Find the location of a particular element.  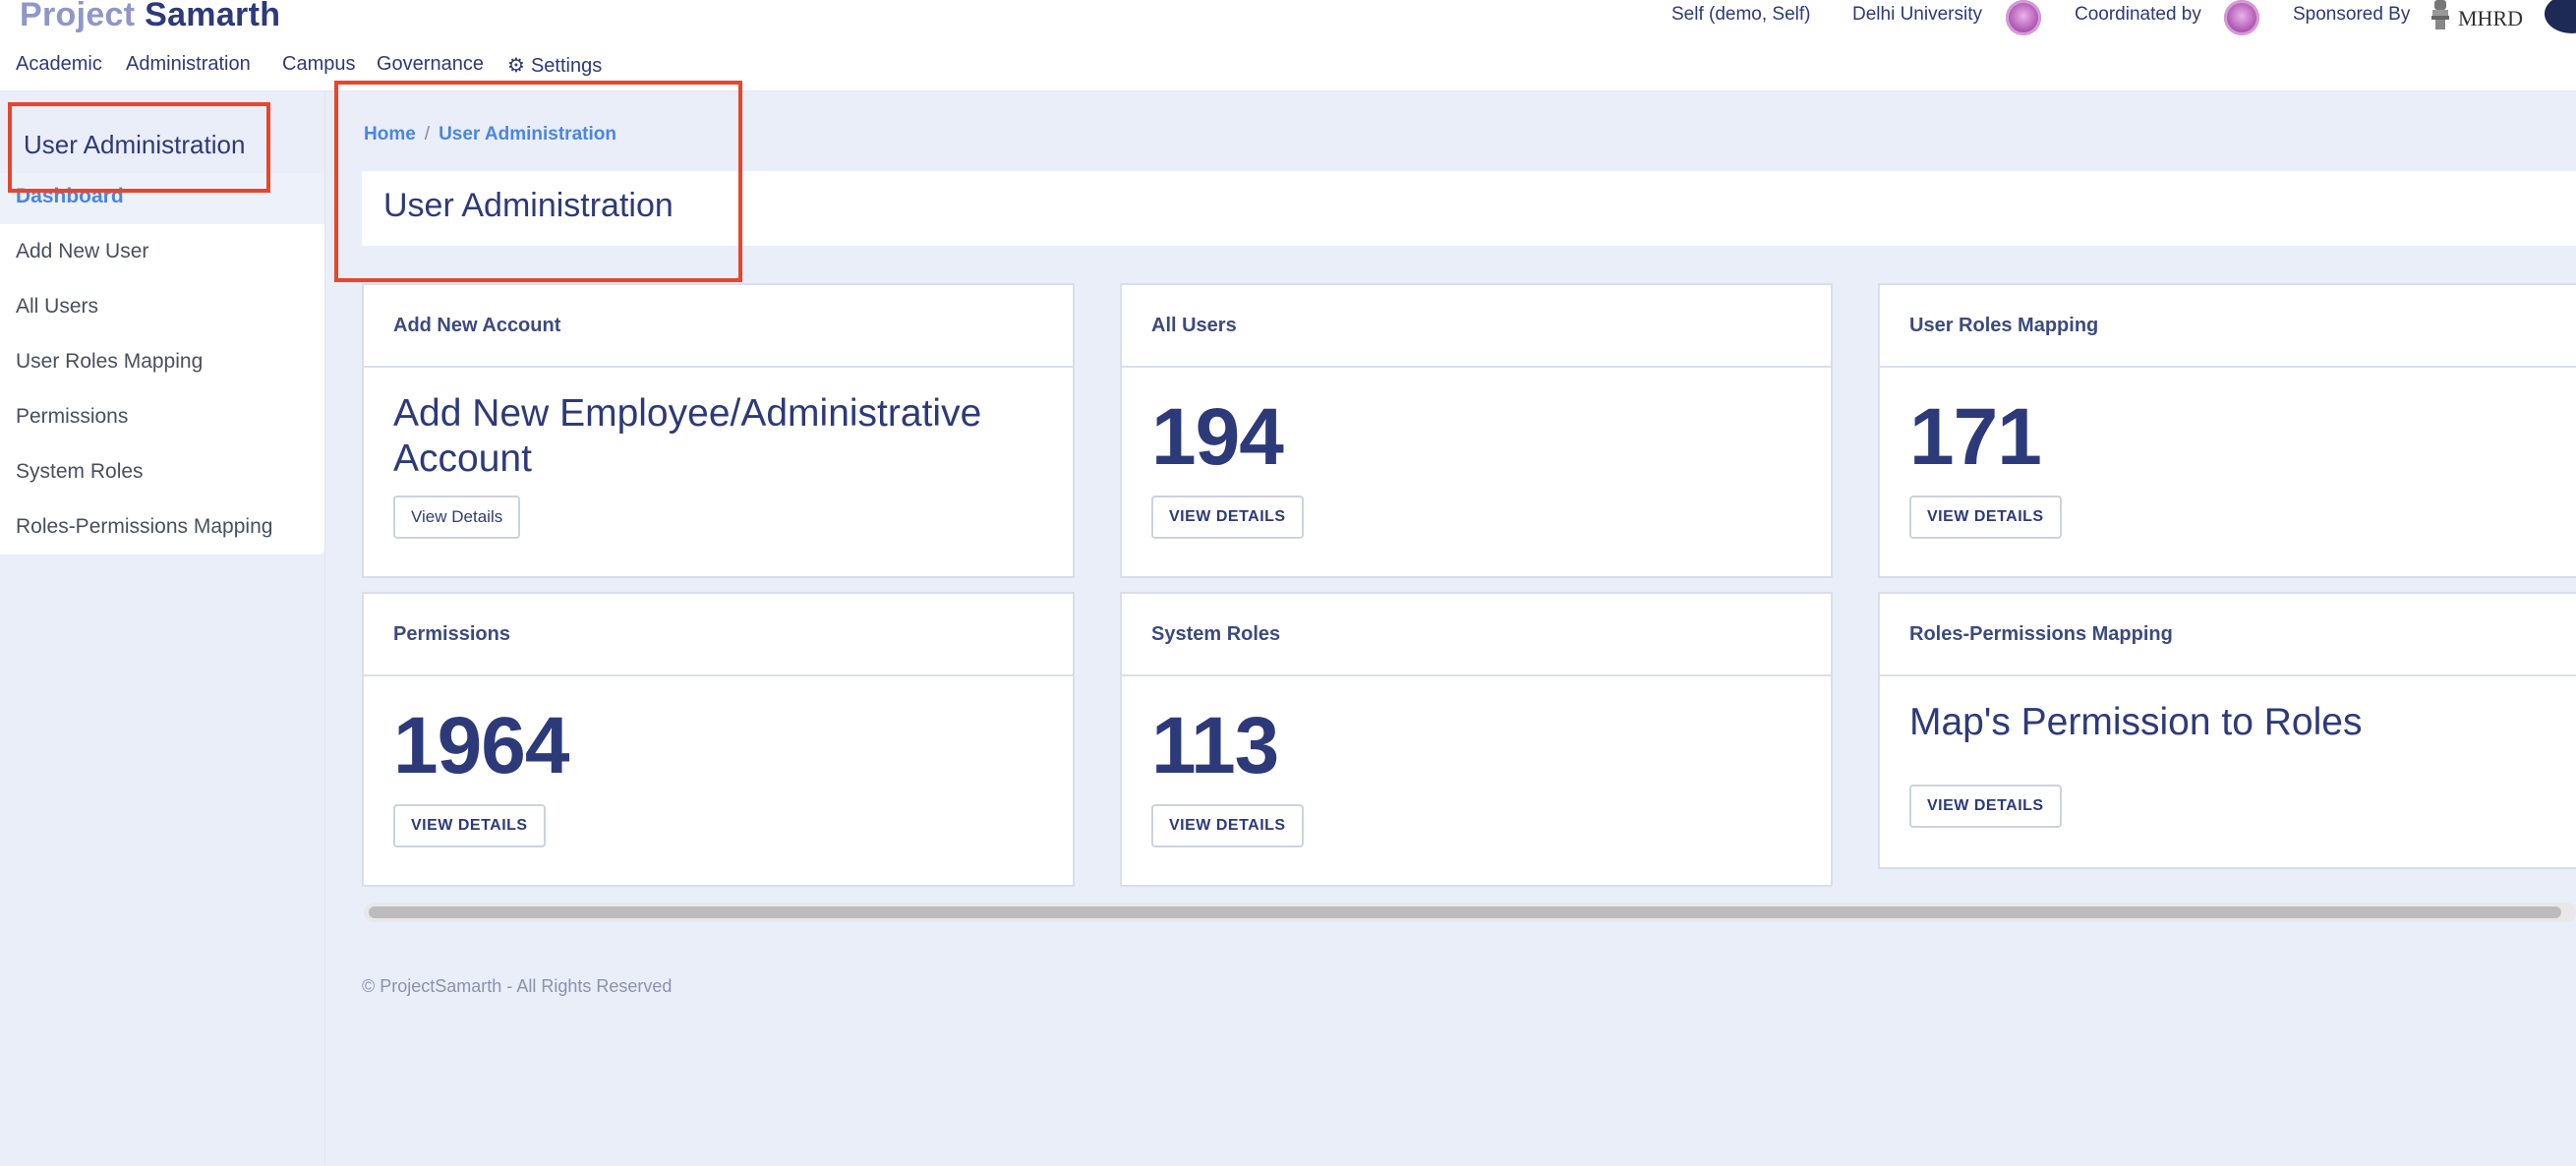

sidebar-item-permissions: Permissions is located at coordinates (72, 417).